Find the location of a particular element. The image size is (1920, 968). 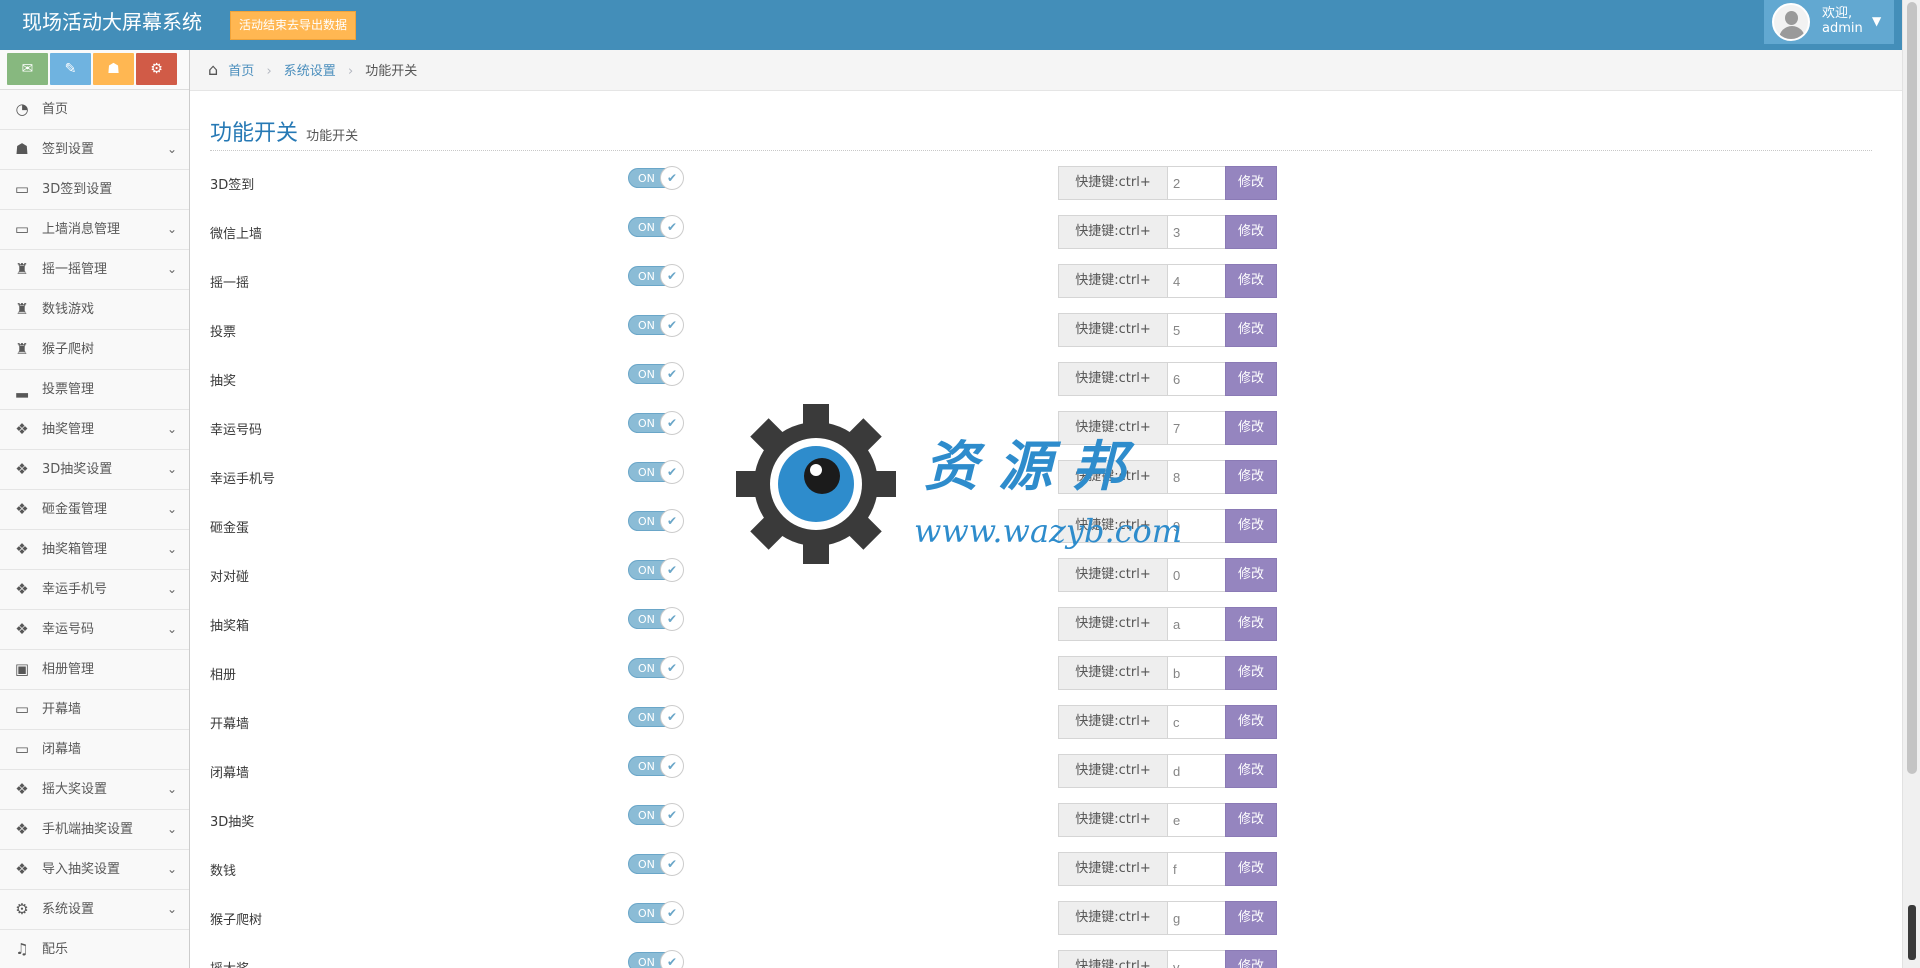

sidebar-item: ☗ 签到设置 ⌄ is located at coordinates (94, 150).